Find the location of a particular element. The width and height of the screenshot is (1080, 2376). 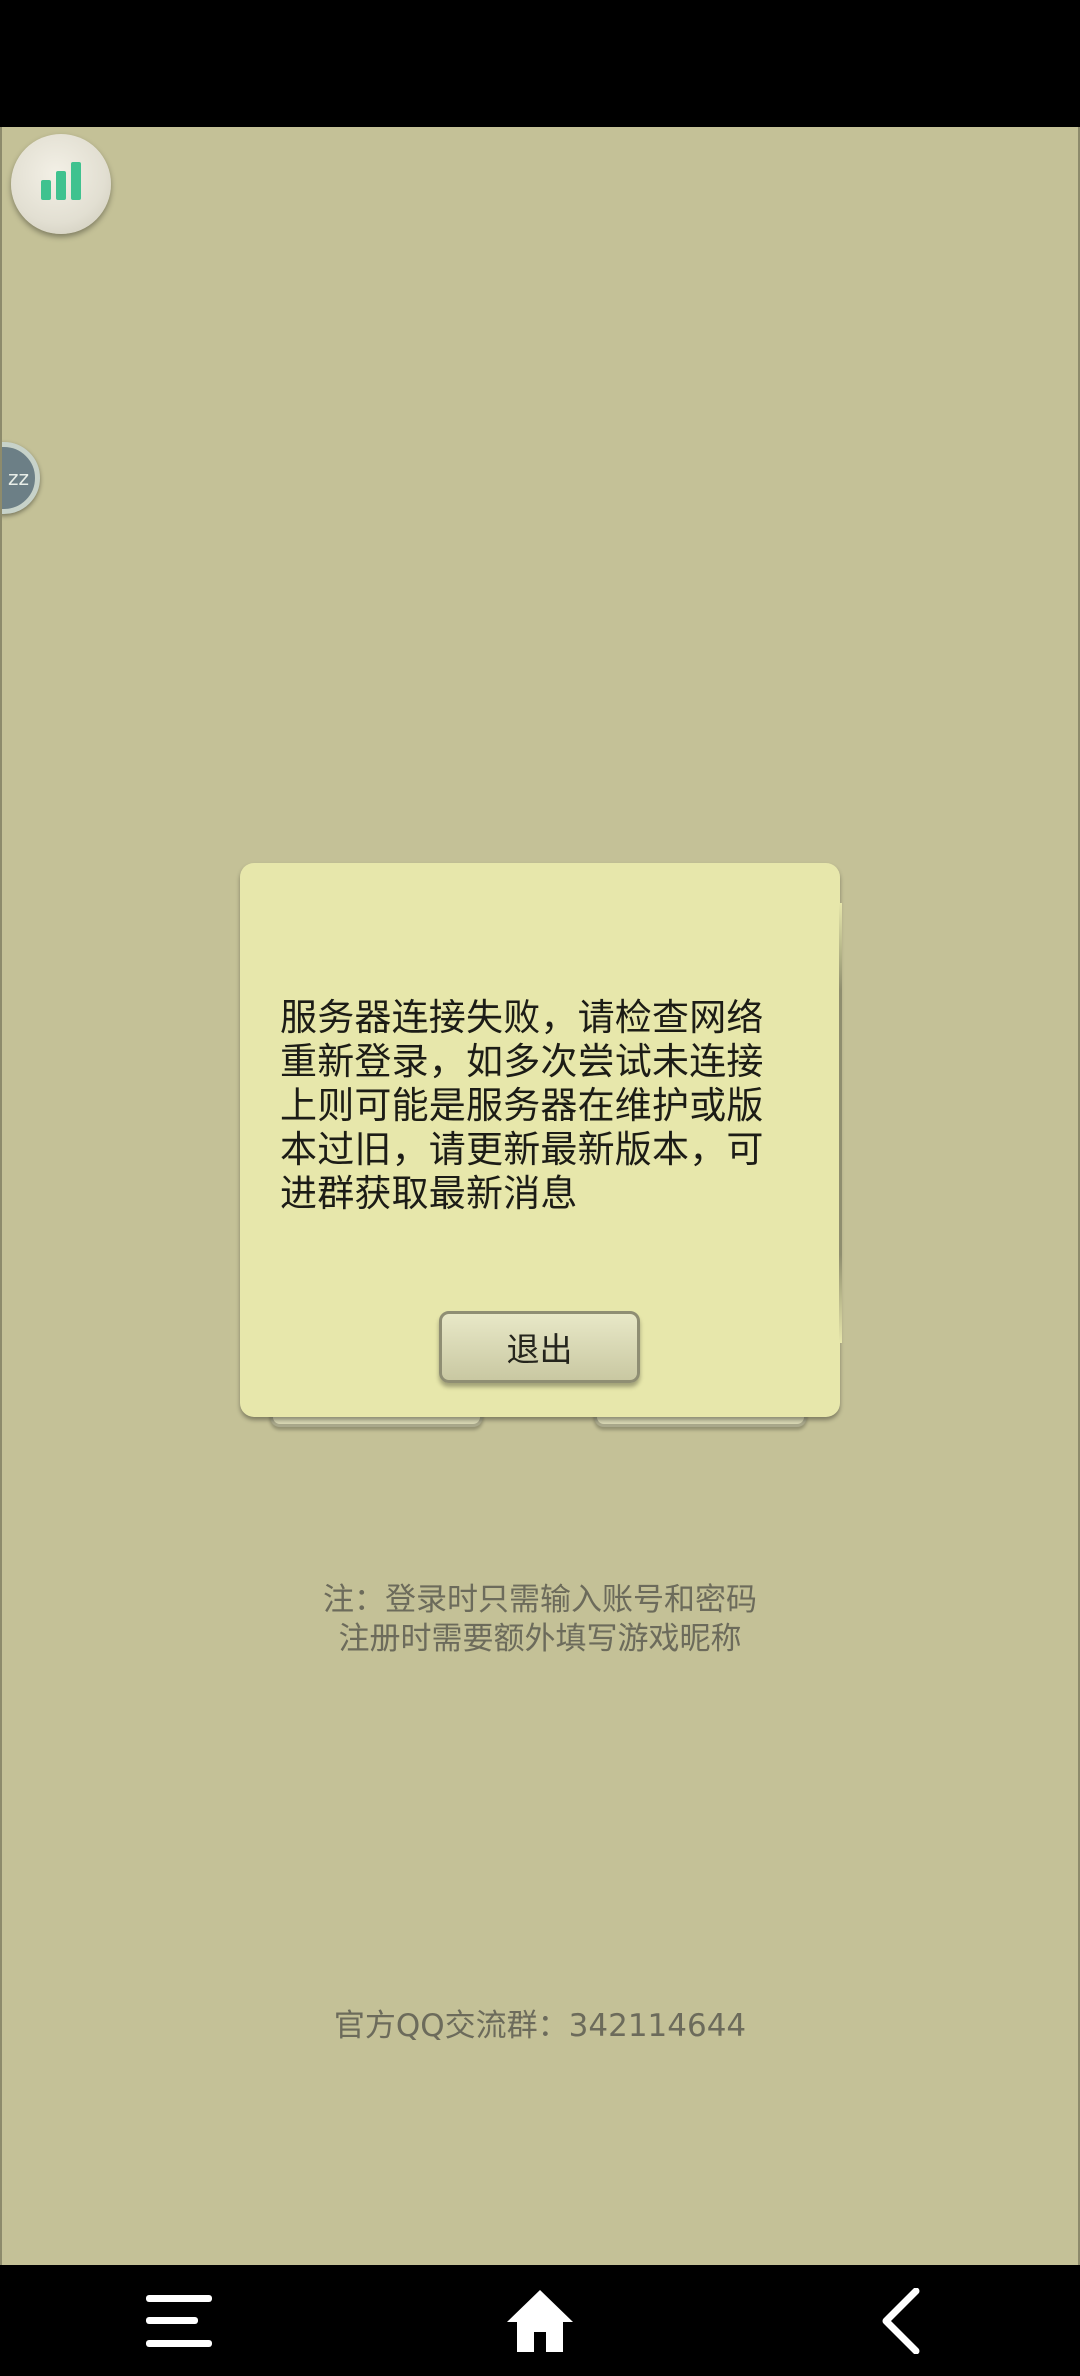

status-bar is located at coordinates (540, 63).